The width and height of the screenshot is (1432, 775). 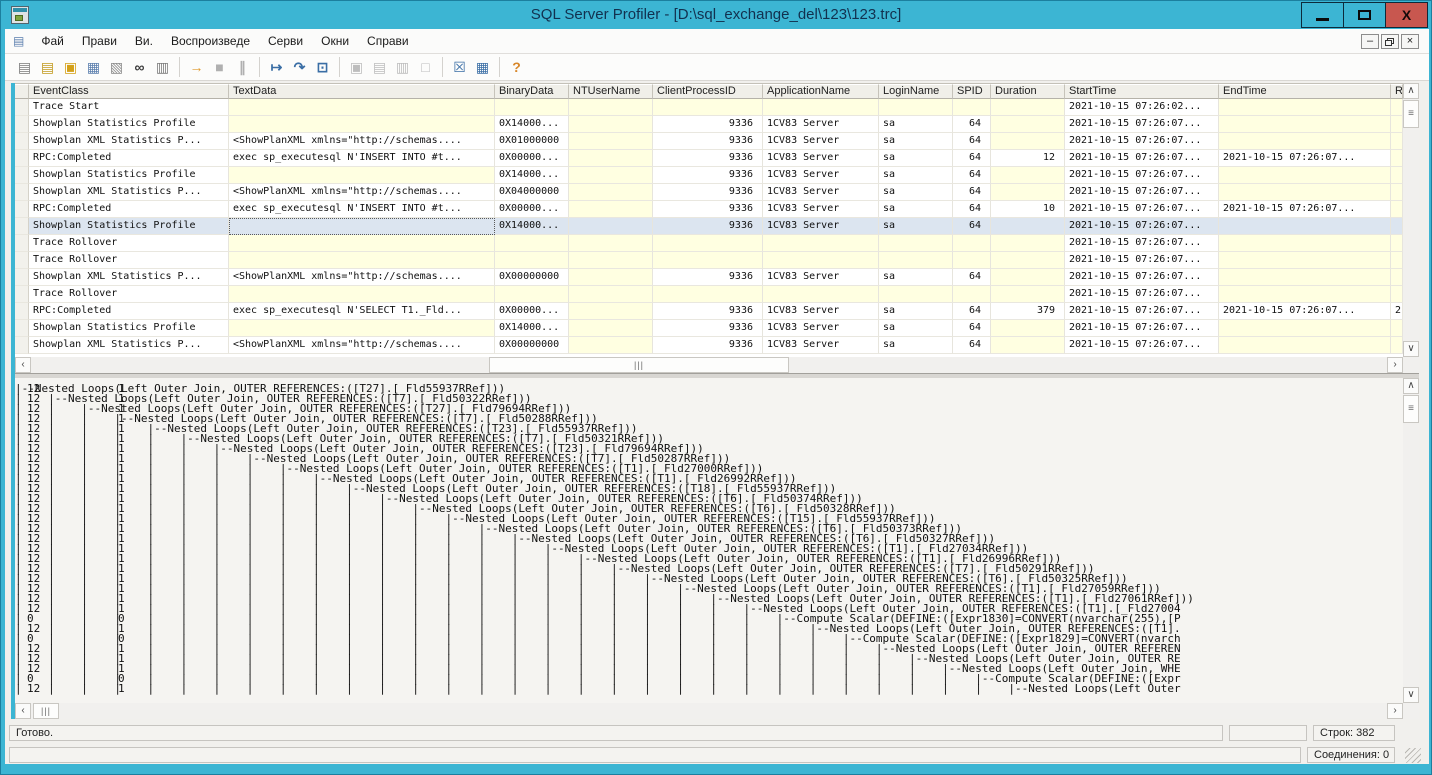 What do you see at coordinates (129, 91) in the screenshot?
I see `column-header-eventclass: EventClass` at bounding box center [129, 91].